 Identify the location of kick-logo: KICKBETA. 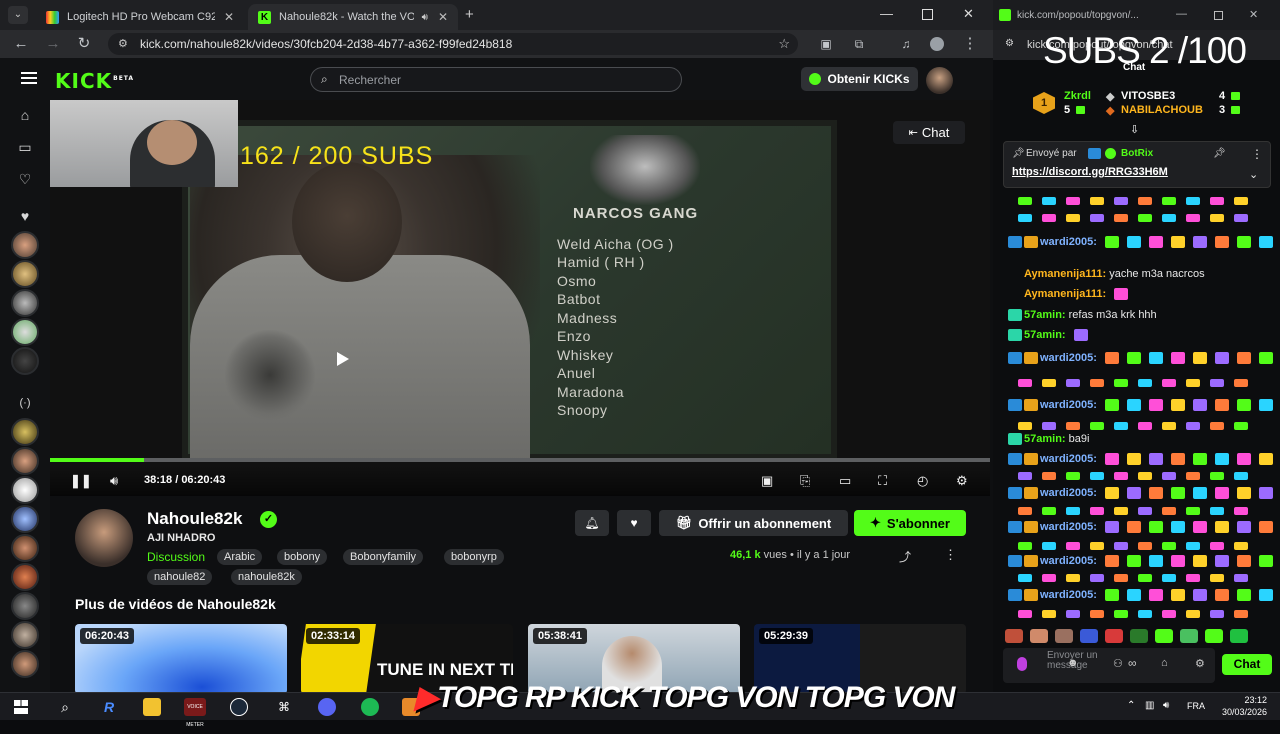
(94, 81).